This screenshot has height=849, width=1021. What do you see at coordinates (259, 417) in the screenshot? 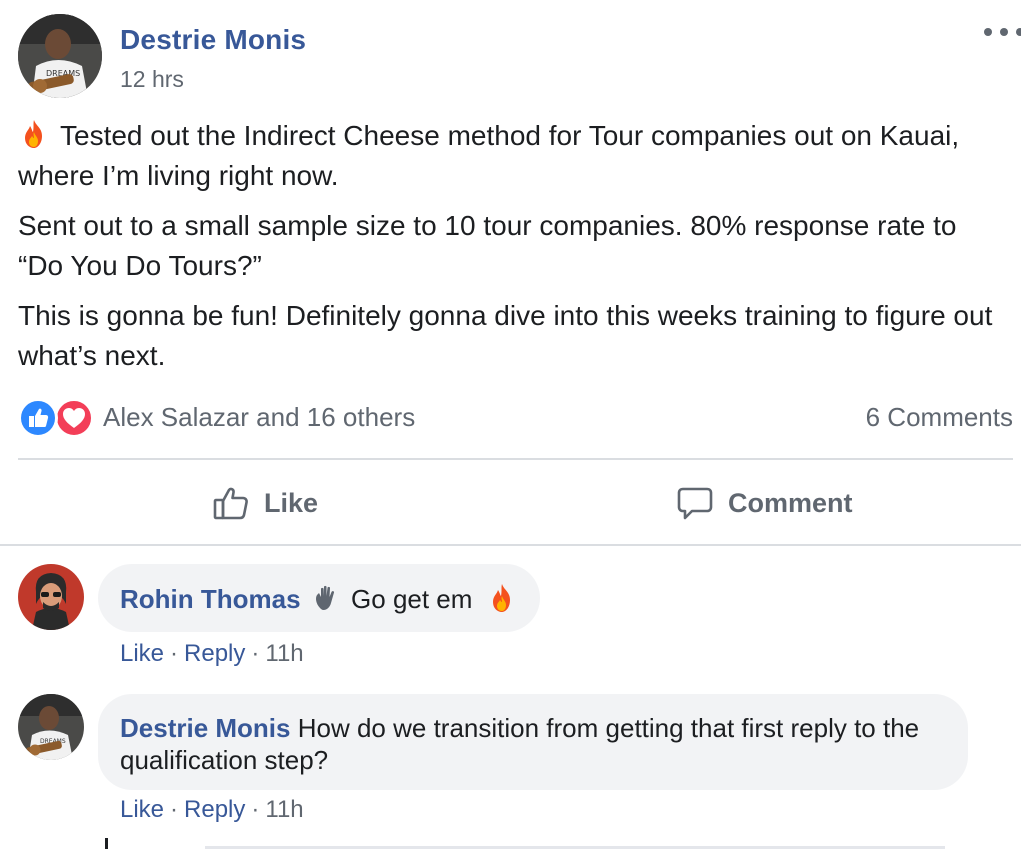
I see `reactors-text: Alex Salazar and 16 others` at bounding box center [259, 417].